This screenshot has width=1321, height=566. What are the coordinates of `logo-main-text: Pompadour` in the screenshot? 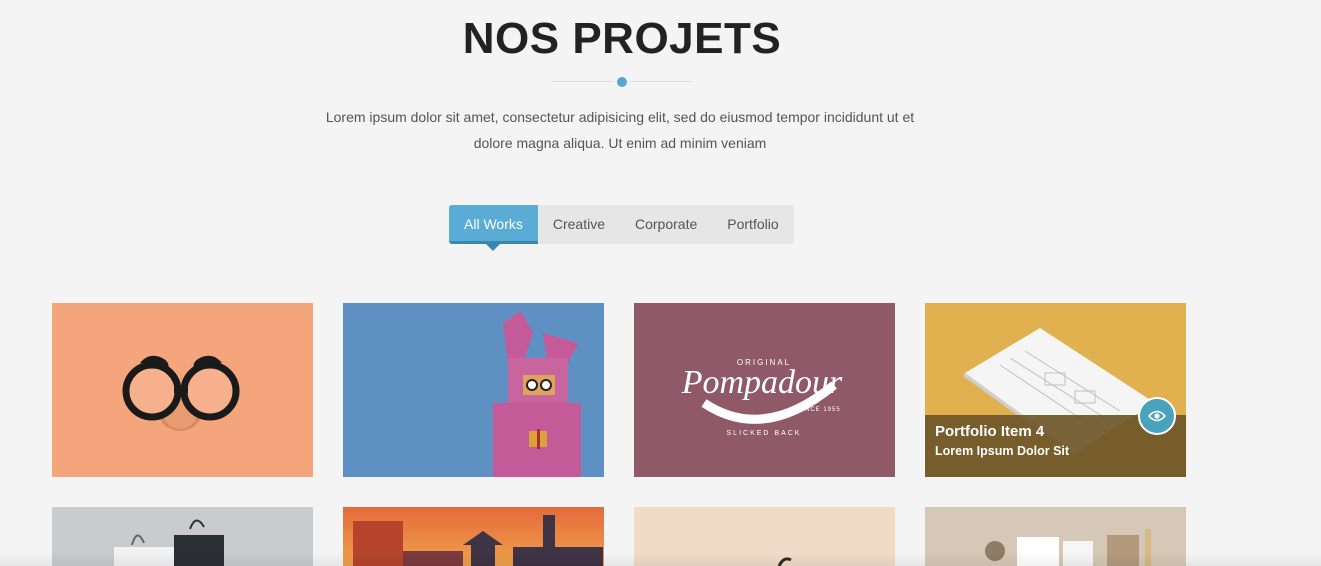 It's located at (762, 382).